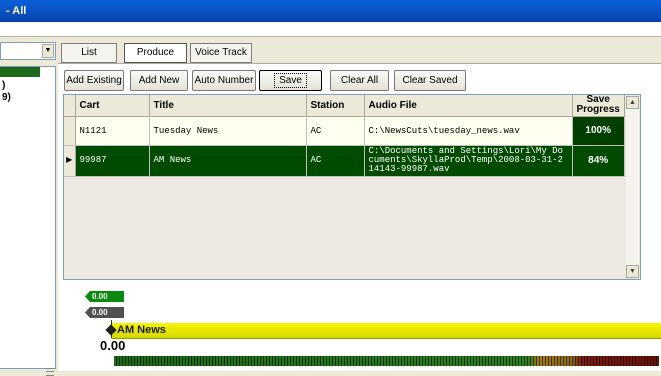 The width and height of the screenshot is (661, 376). I want to click on scroll-up-icon: ▲, so click(632, 102).